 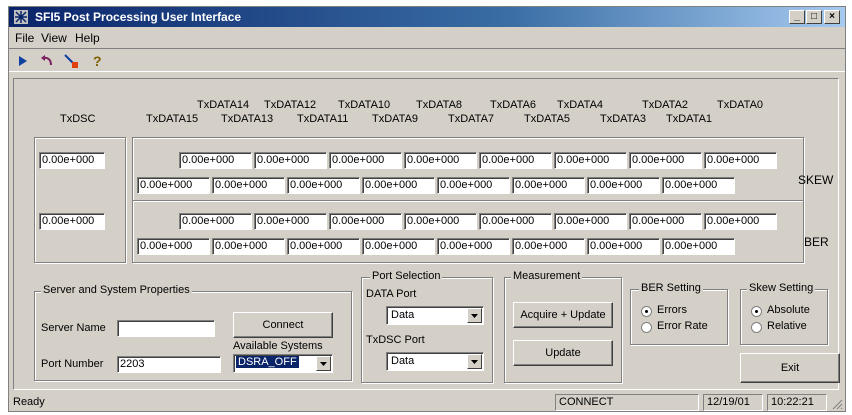 I want to click on col-txdata3: TxDATA3, so click(x=623, y=119).